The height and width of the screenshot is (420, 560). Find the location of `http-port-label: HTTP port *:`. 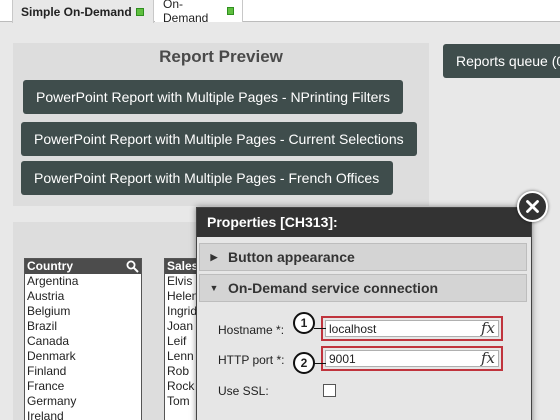

http-port-label: HTTP port *: is located at coordinates (251, 360).